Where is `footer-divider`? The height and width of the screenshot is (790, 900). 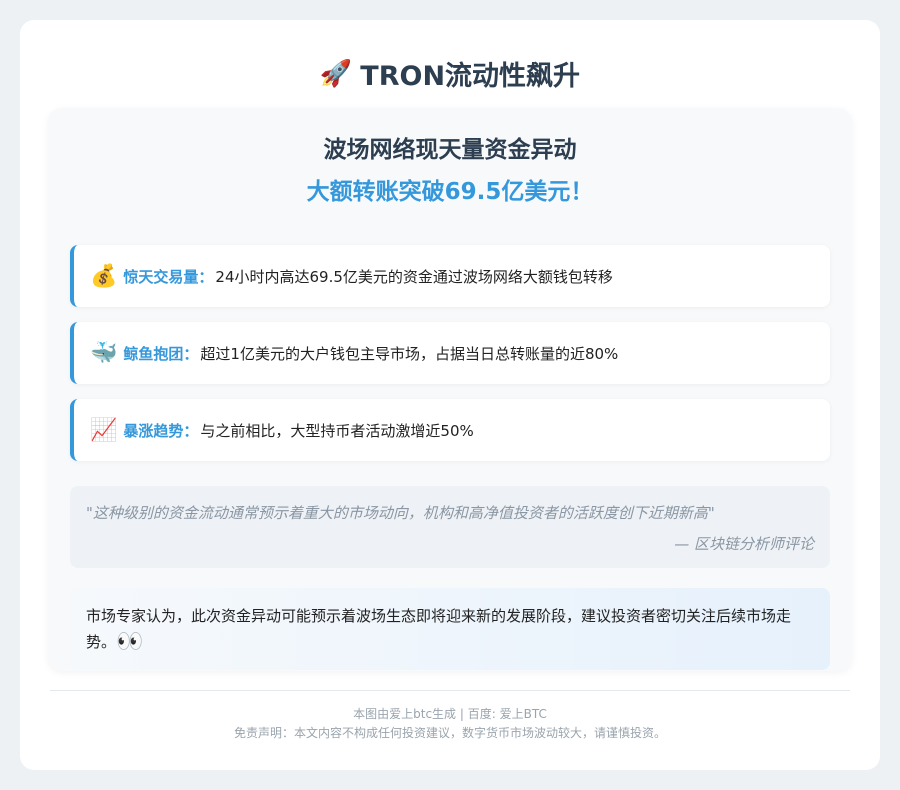
footer-divider is located at coordinates (450, 690).